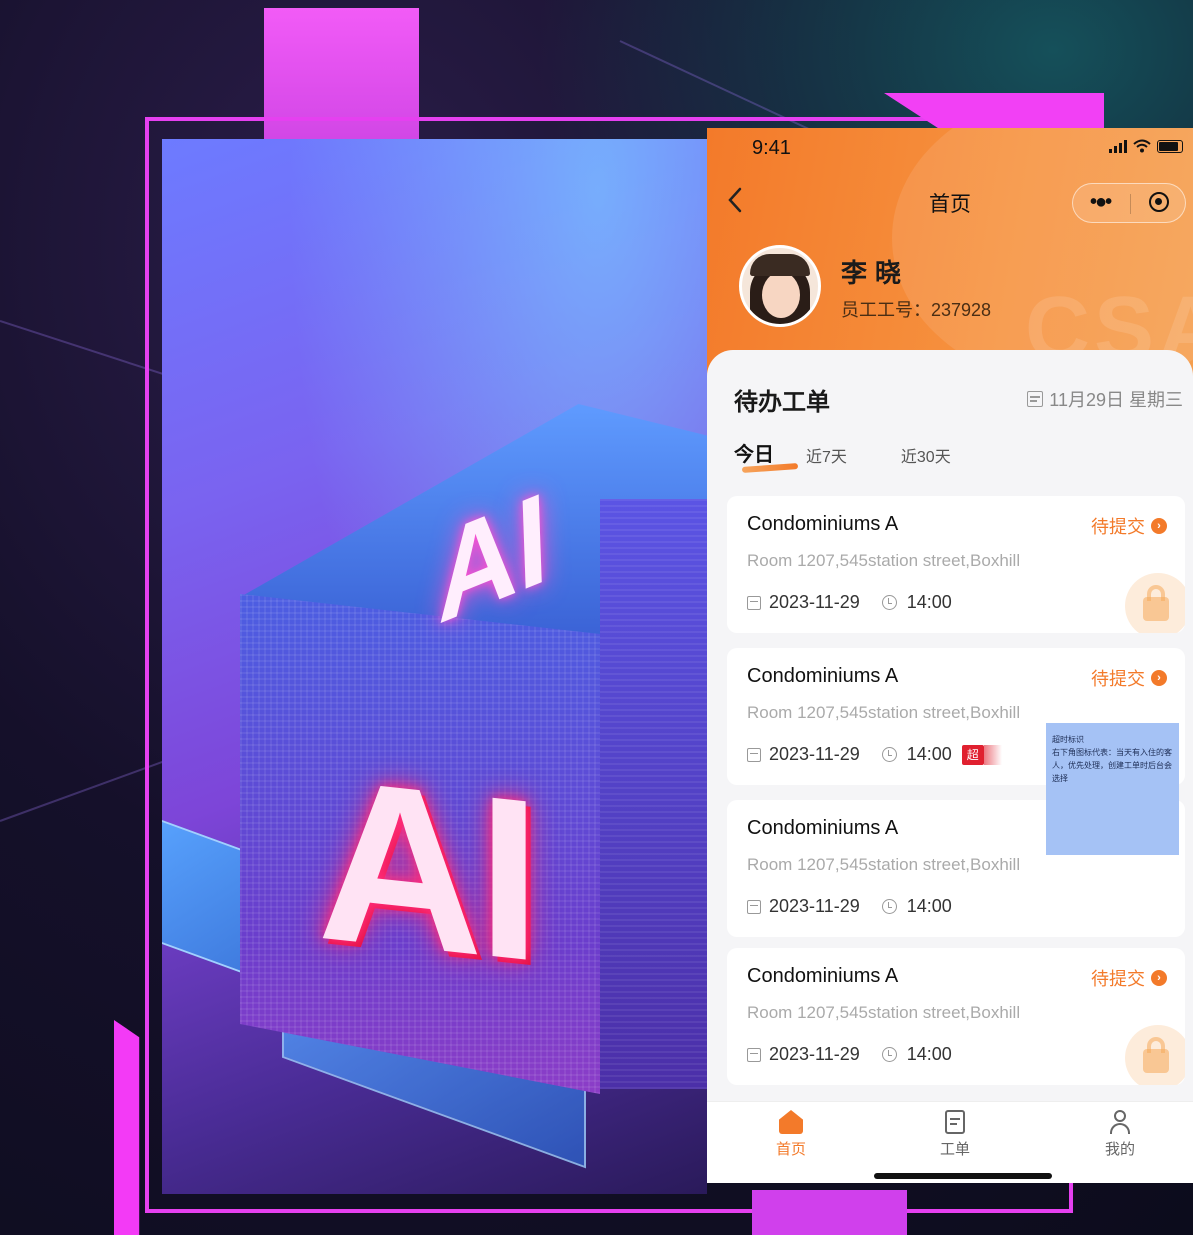 This screenshot has height=1235, width=1193. What do you see at coordinates (782, 402) in the screenshot?
I see `section-title: 待办工单` at bounding box center [782, 402].